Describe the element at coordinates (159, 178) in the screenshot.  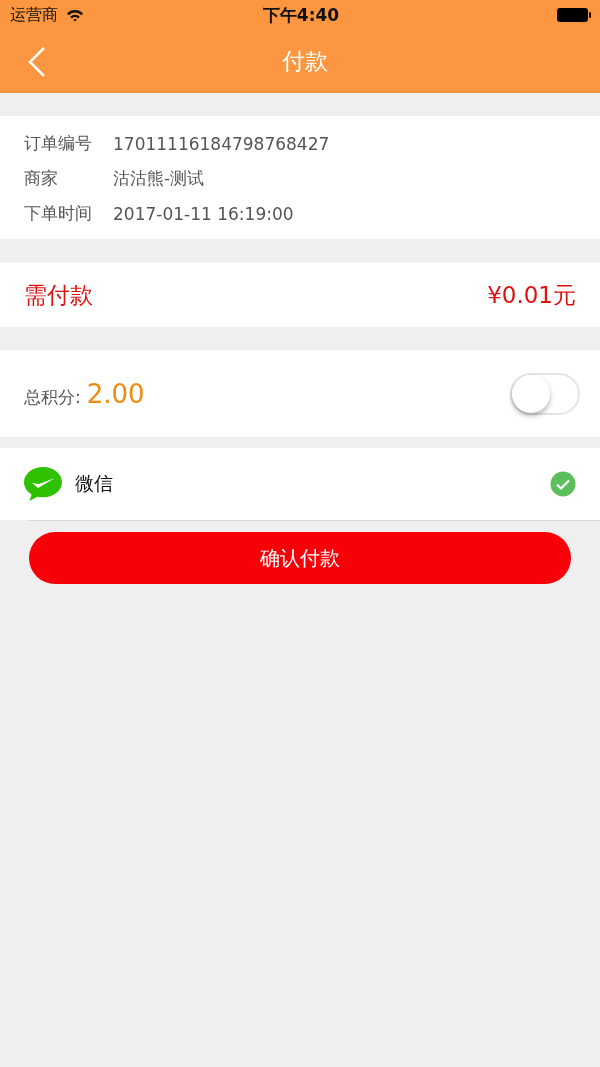
I see `info-value: 沽沽熊-测试` at that location.